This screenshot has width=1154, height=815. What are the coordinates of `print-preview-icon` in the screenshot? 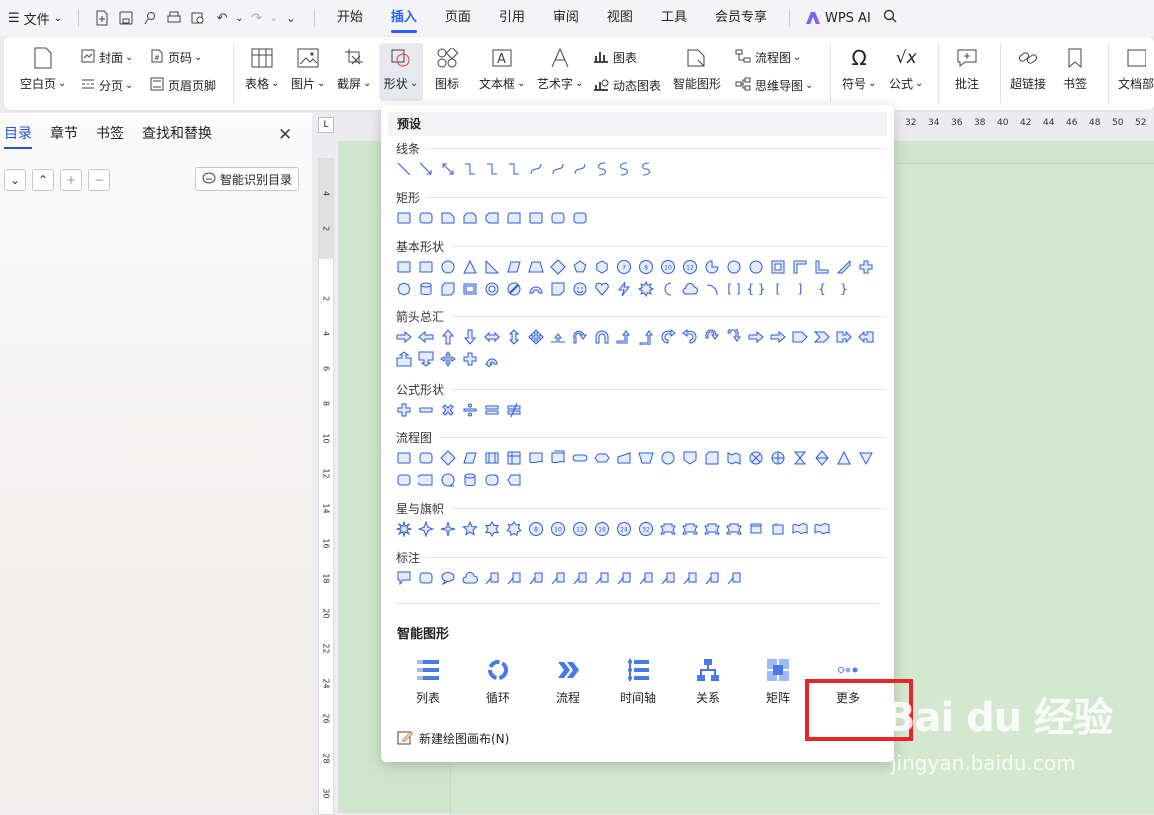 It's located at (198, 18).